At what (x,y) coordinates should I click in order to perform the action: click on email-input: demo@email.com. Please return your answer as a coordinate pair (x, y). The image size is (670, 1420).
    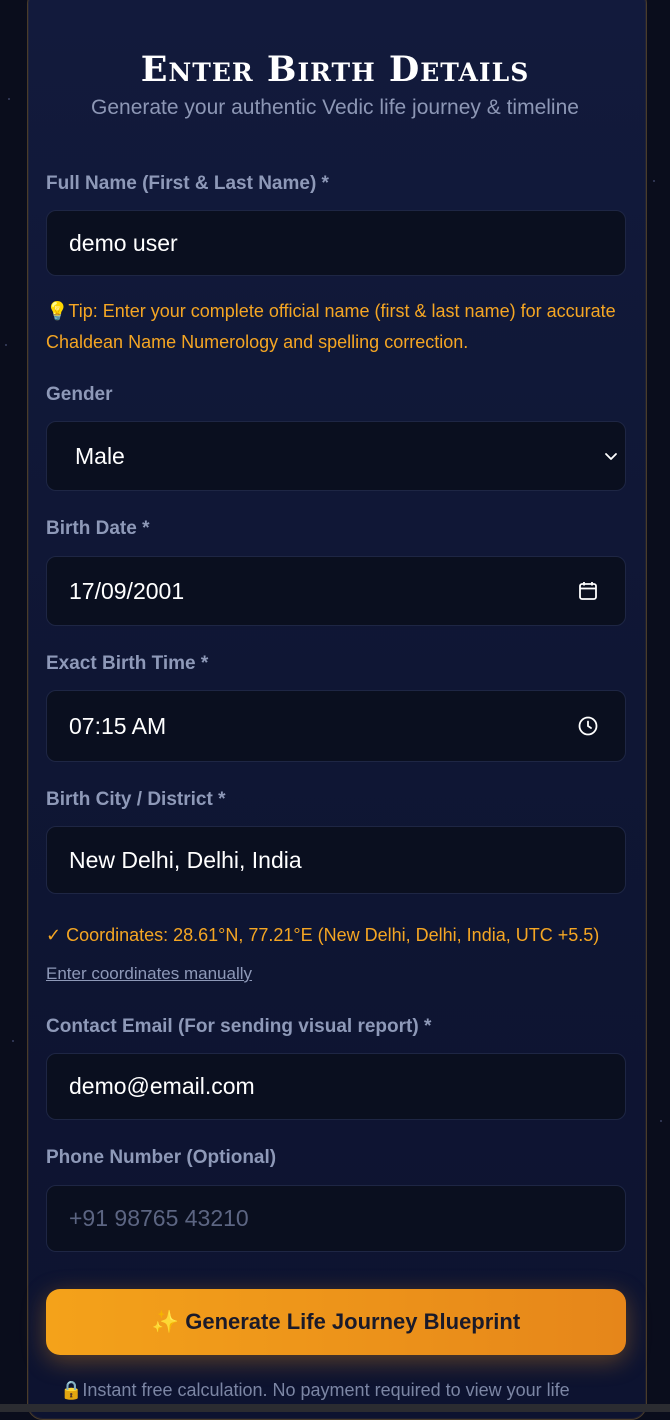
    Looking at the image, I should click on (336, 1086).